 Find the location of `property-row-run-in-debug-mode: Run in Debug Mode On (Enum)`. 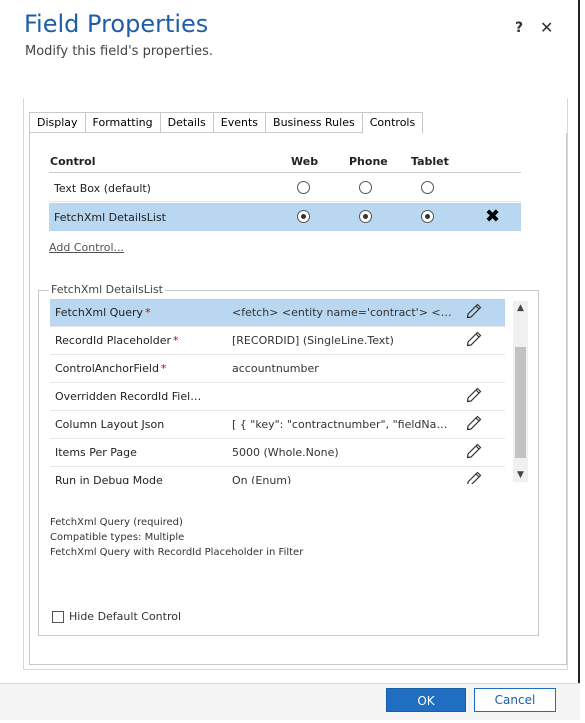

property-row-run-in-debug-mode: Run in Debug Mode On (Enum) is located at coordinates (277, 475).